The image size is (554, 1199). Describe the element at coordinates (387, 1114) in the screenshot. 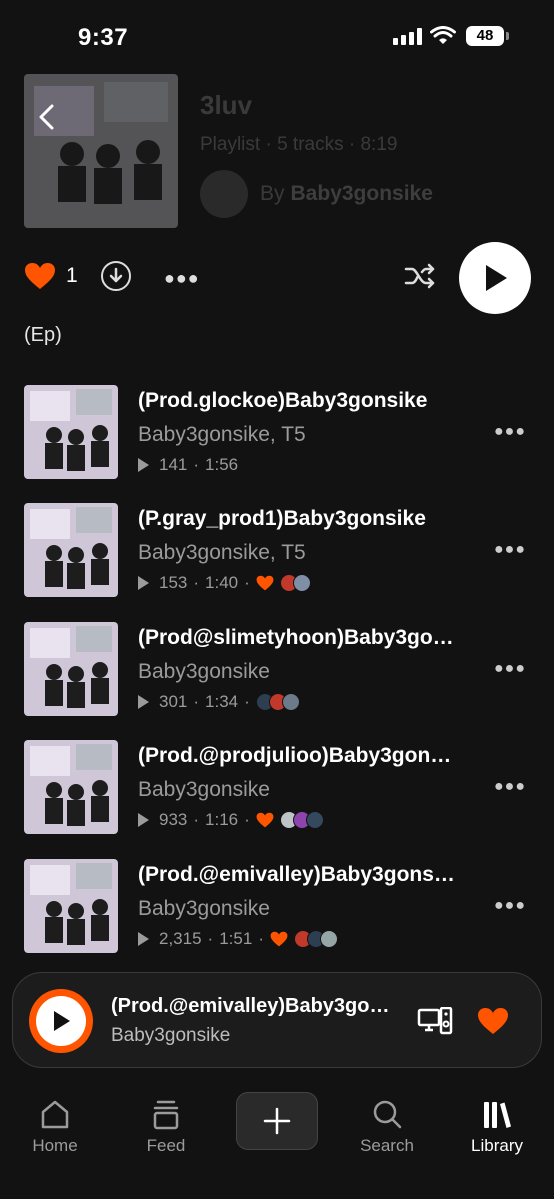

I see `search-icon` at that location.